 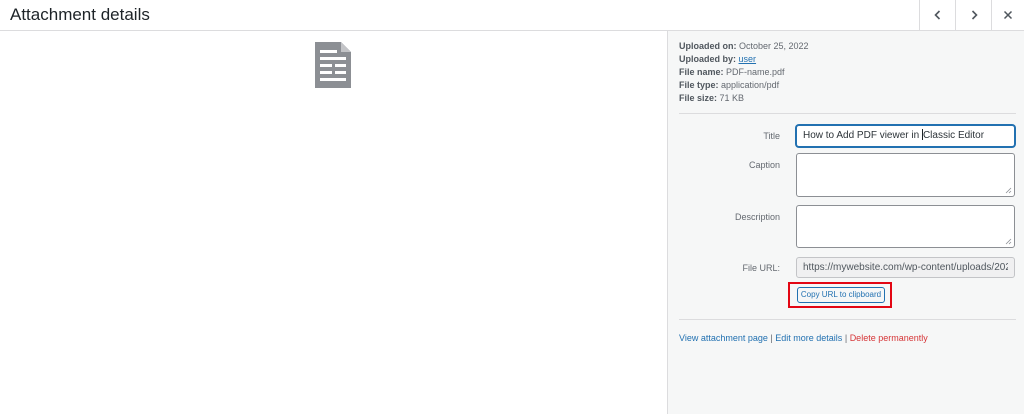 I want to click on title-input: How to Add PDF viewer in Classic Editor, so click(x=905, y=136).